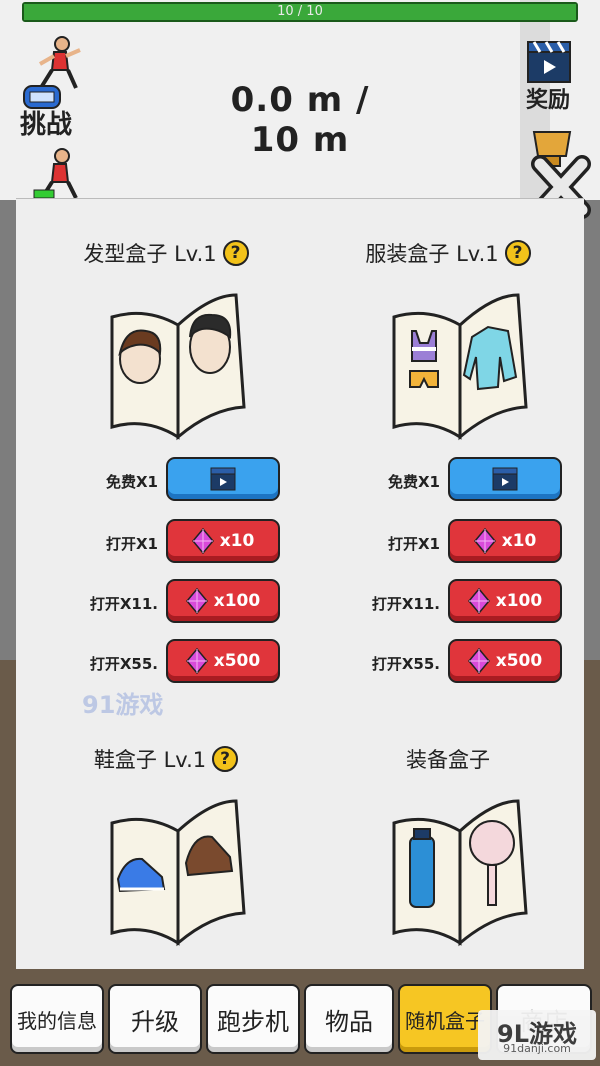 This screenshot has width=600, height=1066. I want to click on clothing-book-icon, so click(460, 367).